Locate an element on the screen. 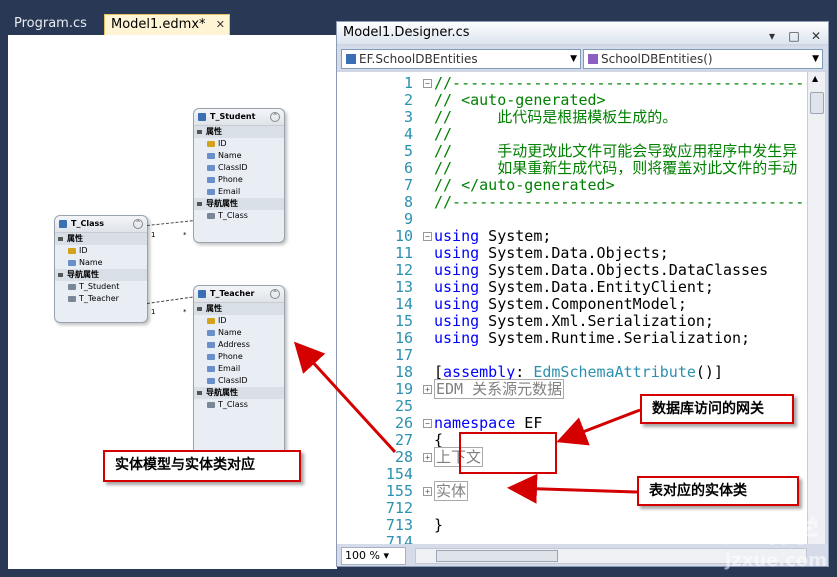  entity-header: T_Student ^ is located at coordinates (239, 117).